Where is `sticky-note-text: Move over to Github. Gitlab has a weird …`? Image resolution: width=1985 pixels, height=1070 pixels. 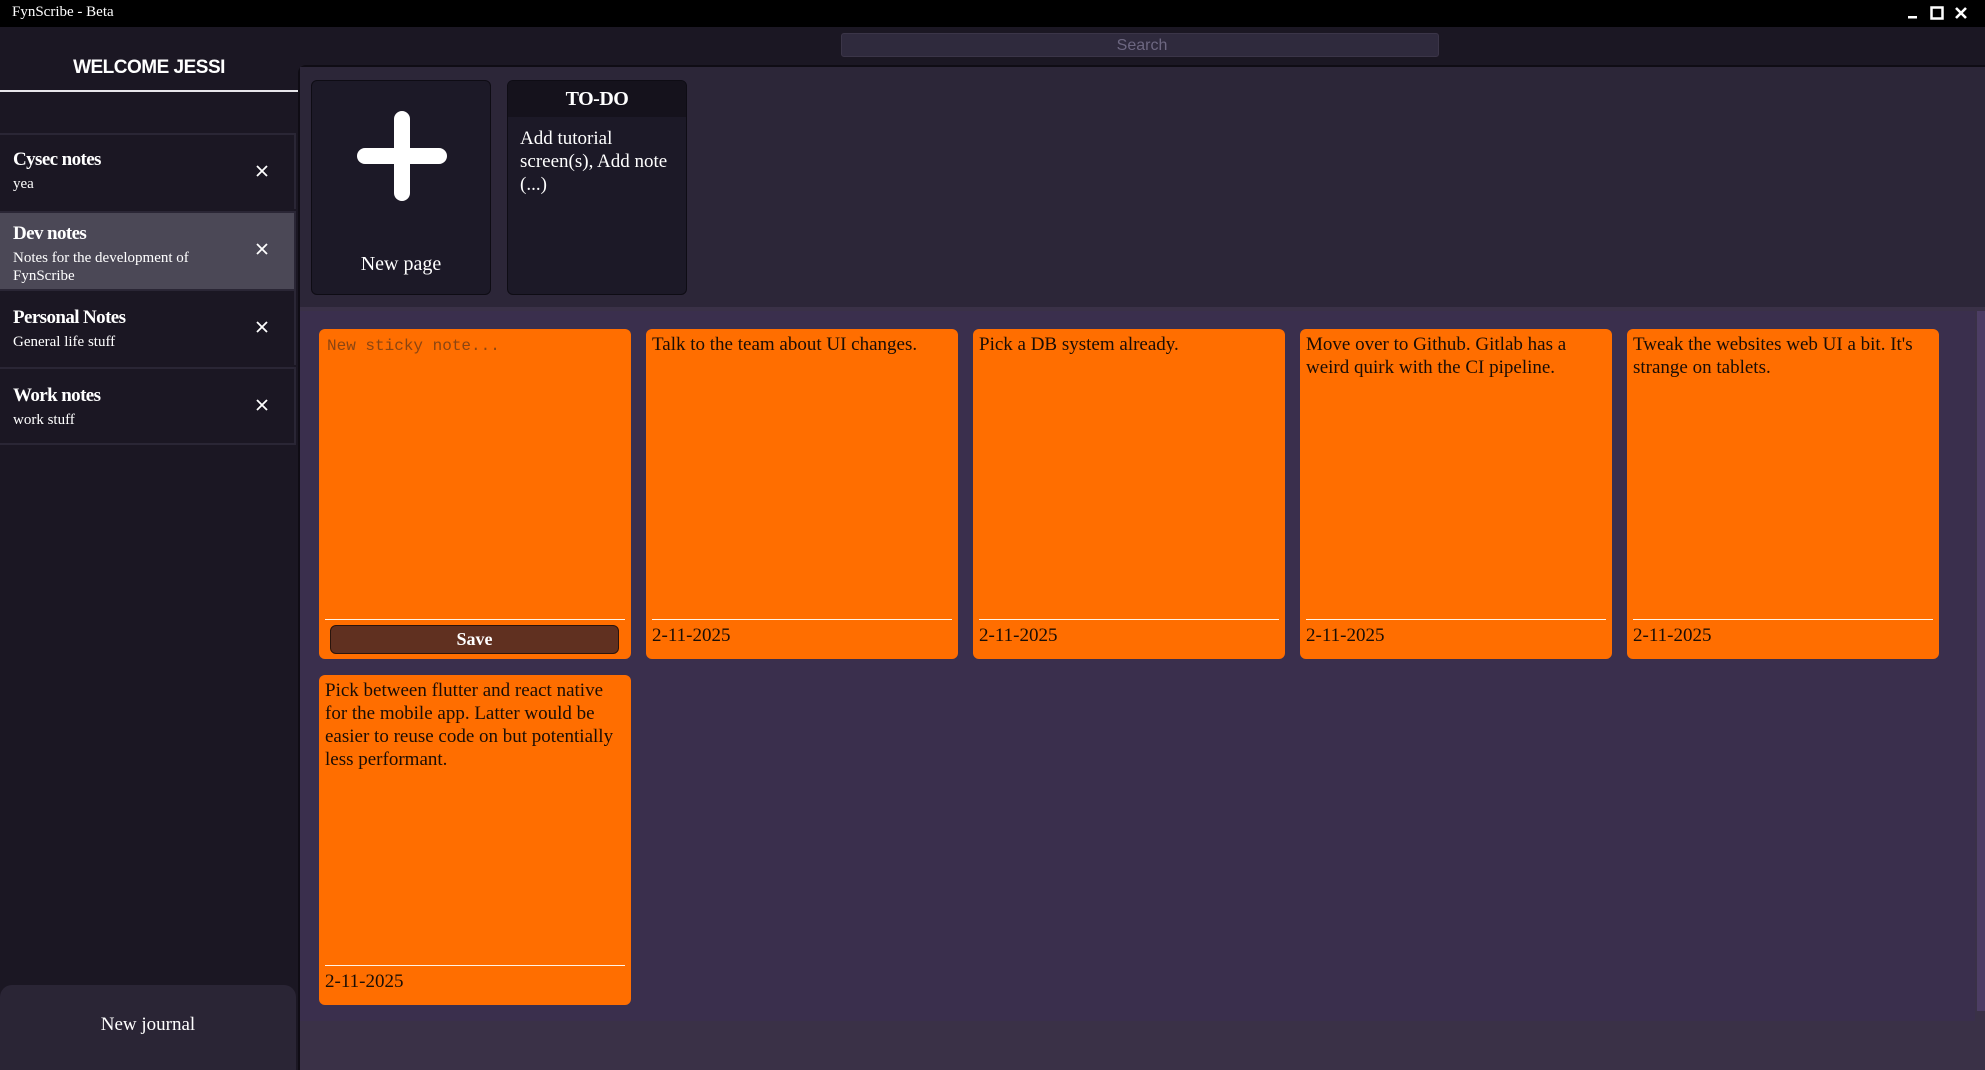
sticky-note-text: Move over to Github. Gitlab has a weird … is located at coordinates (1436, 356).